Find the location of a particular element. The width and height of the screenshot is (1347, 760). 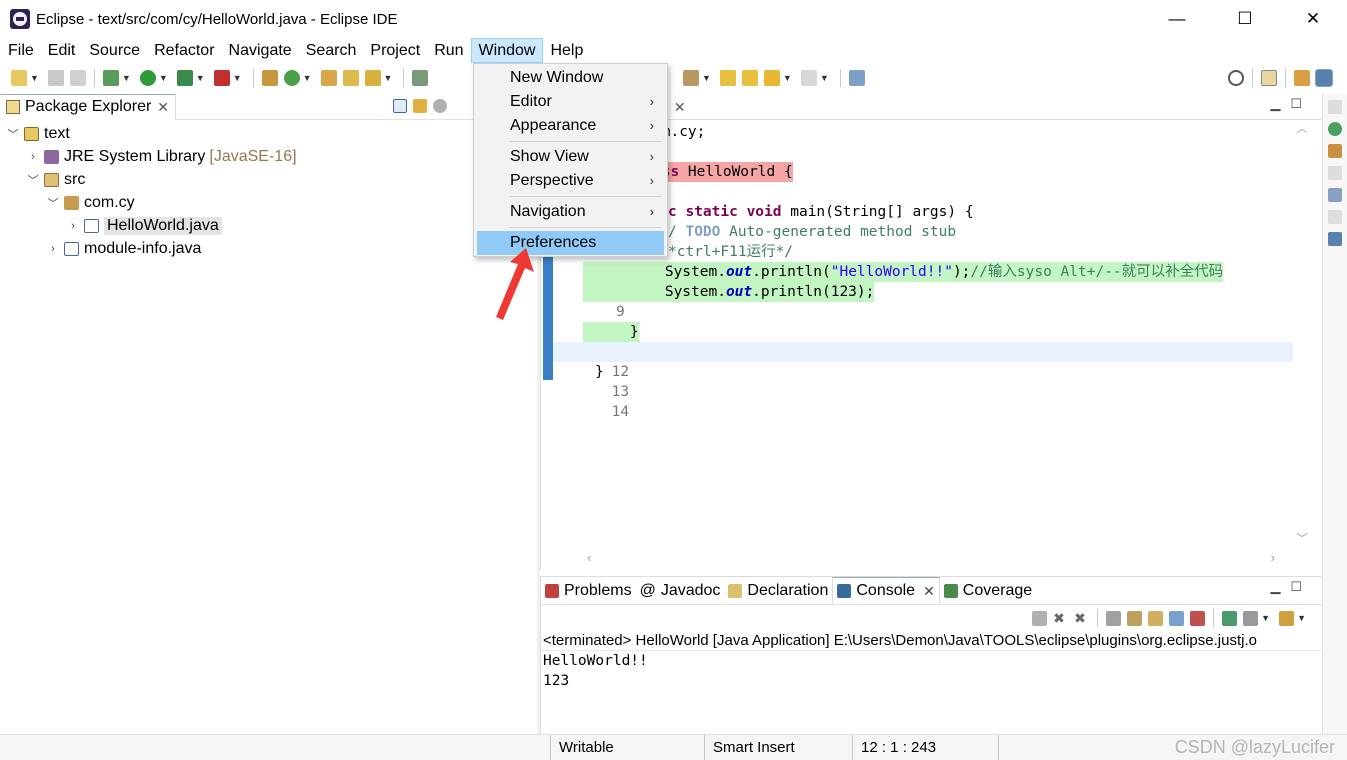

editor-vertical-scrollbar: ︿ ﹀ is located at coordinates (1302, 333).